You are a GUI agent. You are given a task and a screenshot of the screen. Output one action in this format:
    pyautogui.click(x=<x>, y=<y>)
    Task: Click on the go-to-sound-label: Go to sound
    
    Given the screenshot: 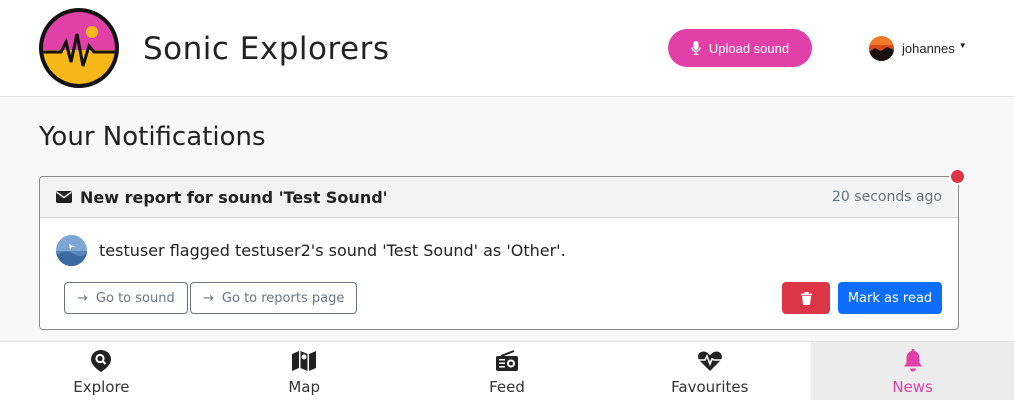 What is the action you would take?
    pyautogui.click(x=135, y=298)
    